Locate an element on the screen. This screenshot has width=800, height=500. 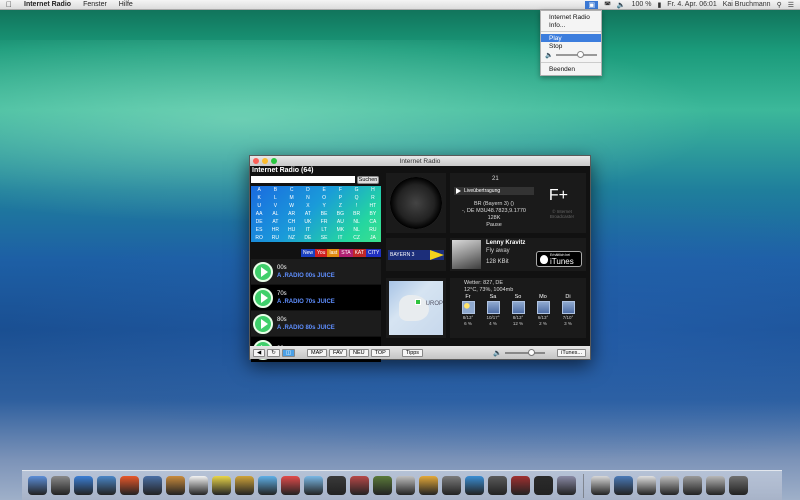
category-button: last is located at coordinates (333, 253).